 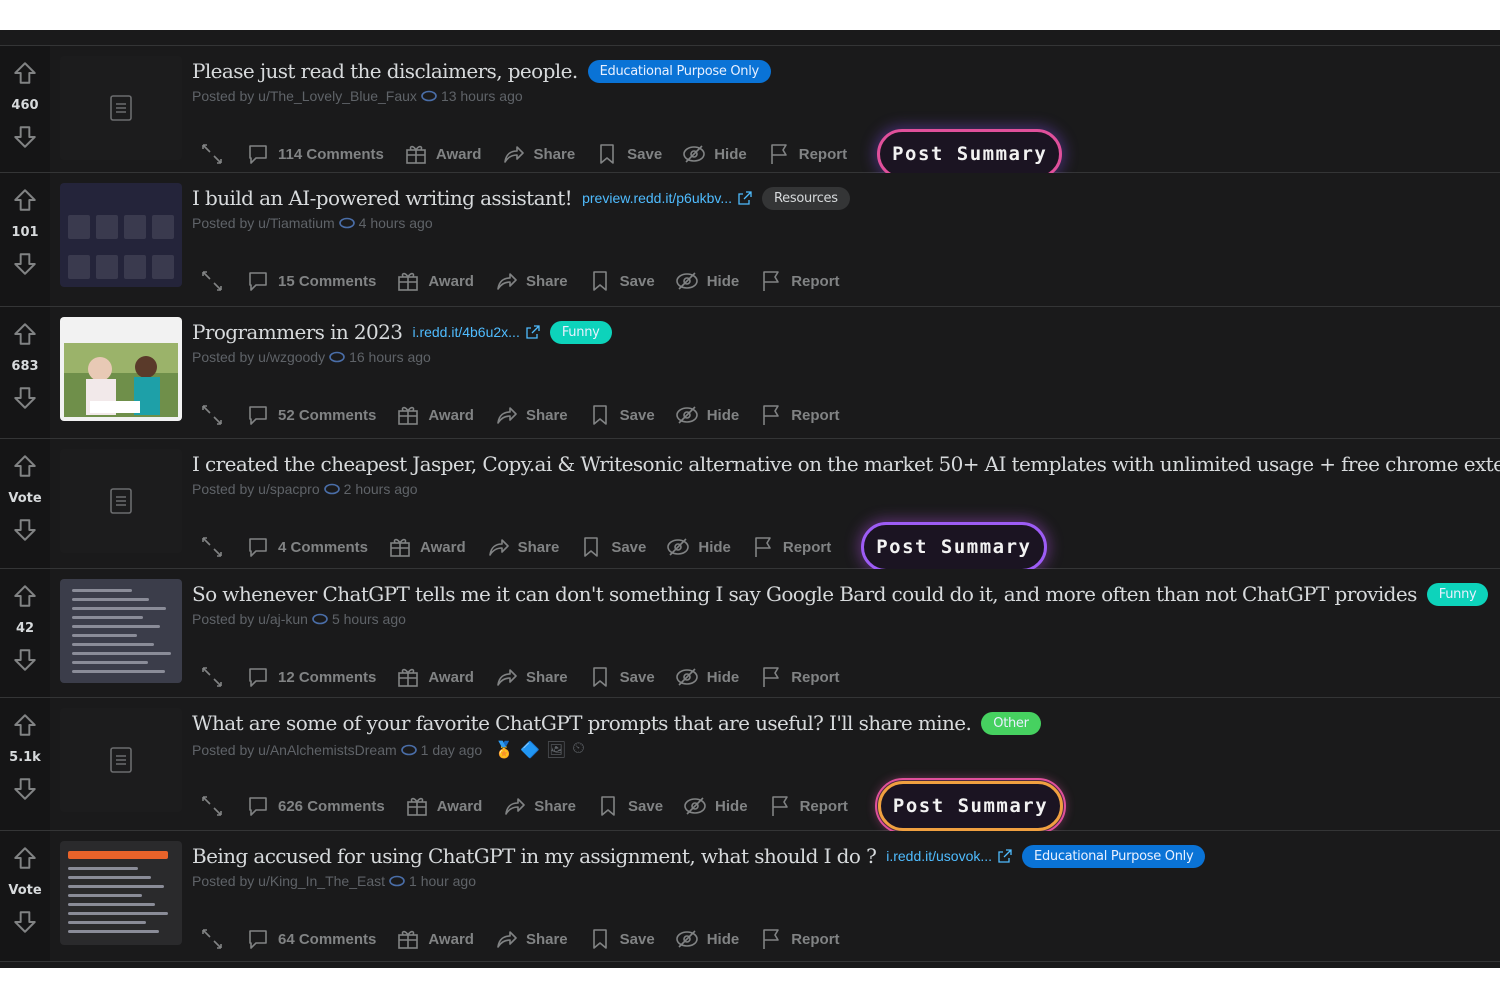 What do you see at coordinates (311, 677) in the screenshot?
I see `comments-button: 12 Comments` at bounding box center [311, 677].